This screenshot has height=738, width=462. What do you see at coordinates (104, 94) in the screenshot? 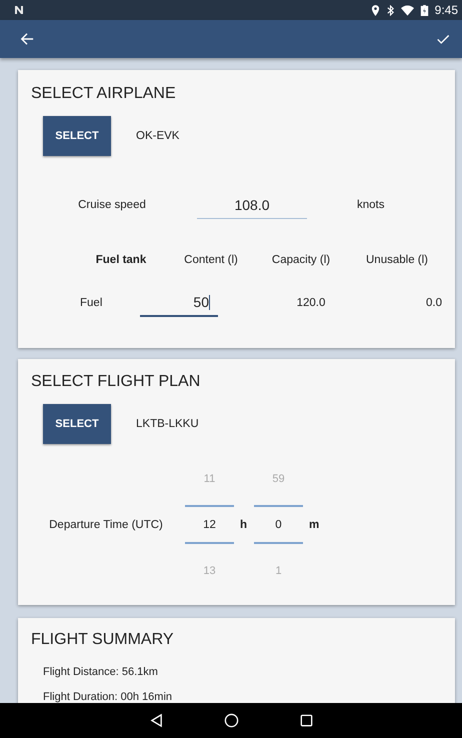
I see `section-title: SELECT AIRPLANE` at bounding box center [104, 94].